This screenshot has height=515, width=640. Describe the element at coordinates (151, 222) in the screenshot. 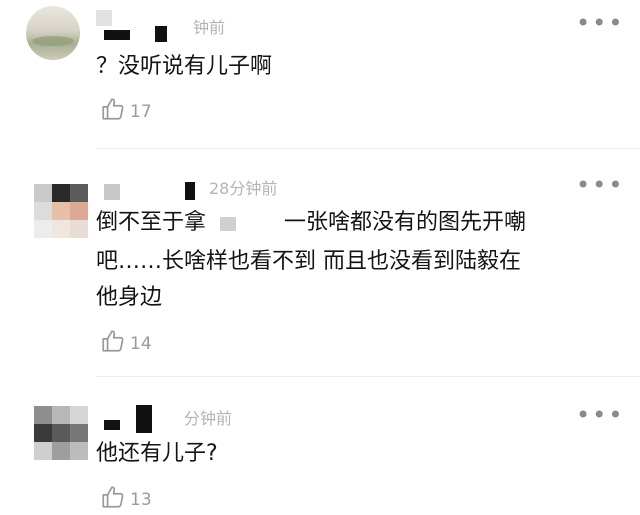

I see `comment-text: 倒不至于拿` at that location.